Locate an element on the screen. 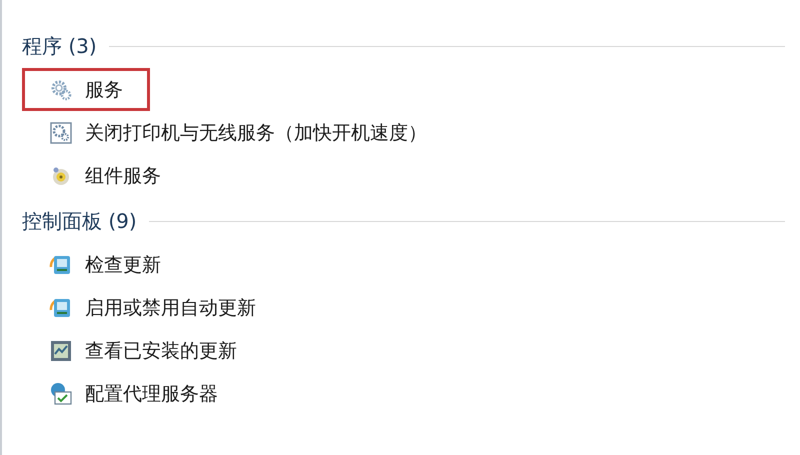 Image resolution: width=800 pixels, height=455 pixels. section-heading: 控制面板 (9) is located at coordinates (79, 221).